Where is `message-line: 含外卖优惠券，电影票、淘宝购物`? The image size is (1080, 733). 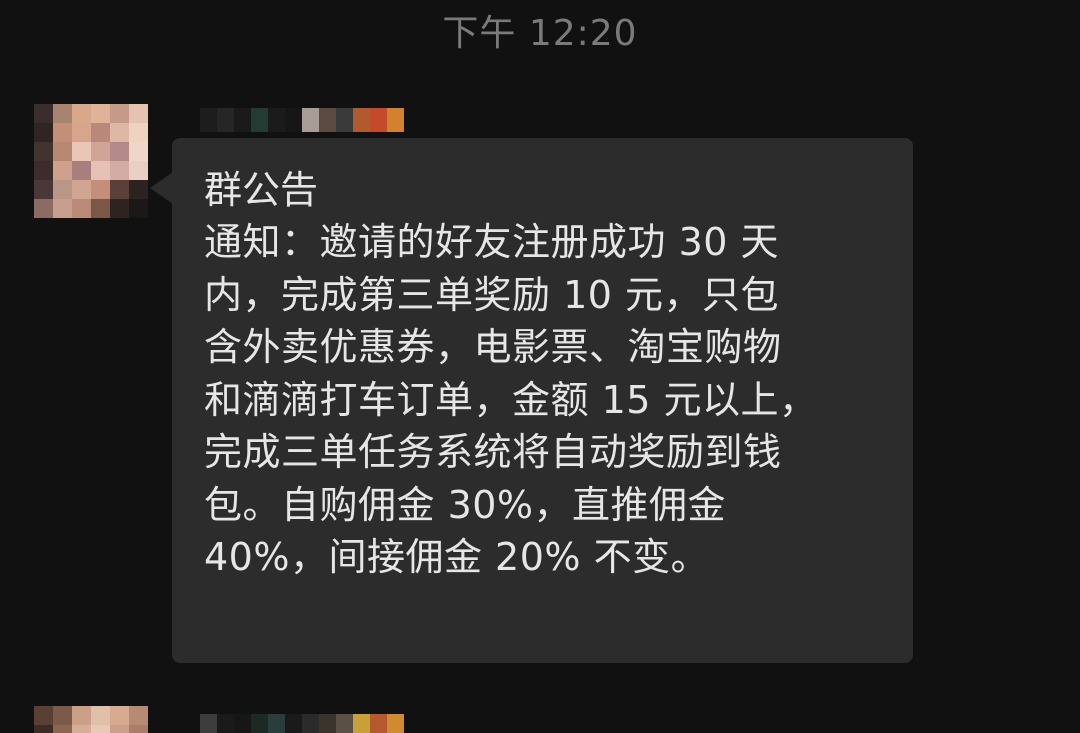
message-line: 含外卖优惠券，电影票、淘宝购物 is located at coordinates (493, 347).